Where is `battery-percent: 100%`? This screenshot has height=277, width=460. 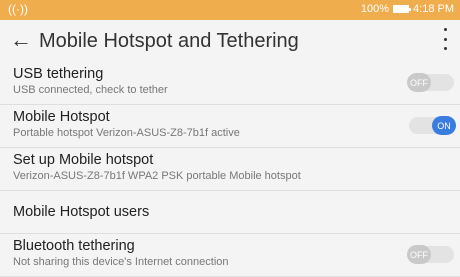 battery-percent: 100% is located at coordinates (375, 9).